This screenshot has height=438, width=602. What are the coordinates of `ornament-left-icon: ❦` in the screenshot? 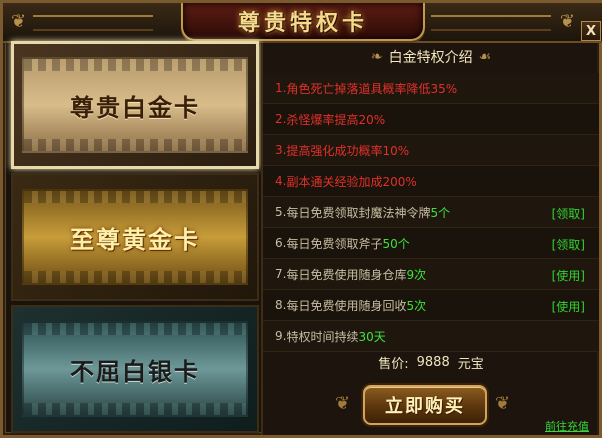 It's located at (19, 21).